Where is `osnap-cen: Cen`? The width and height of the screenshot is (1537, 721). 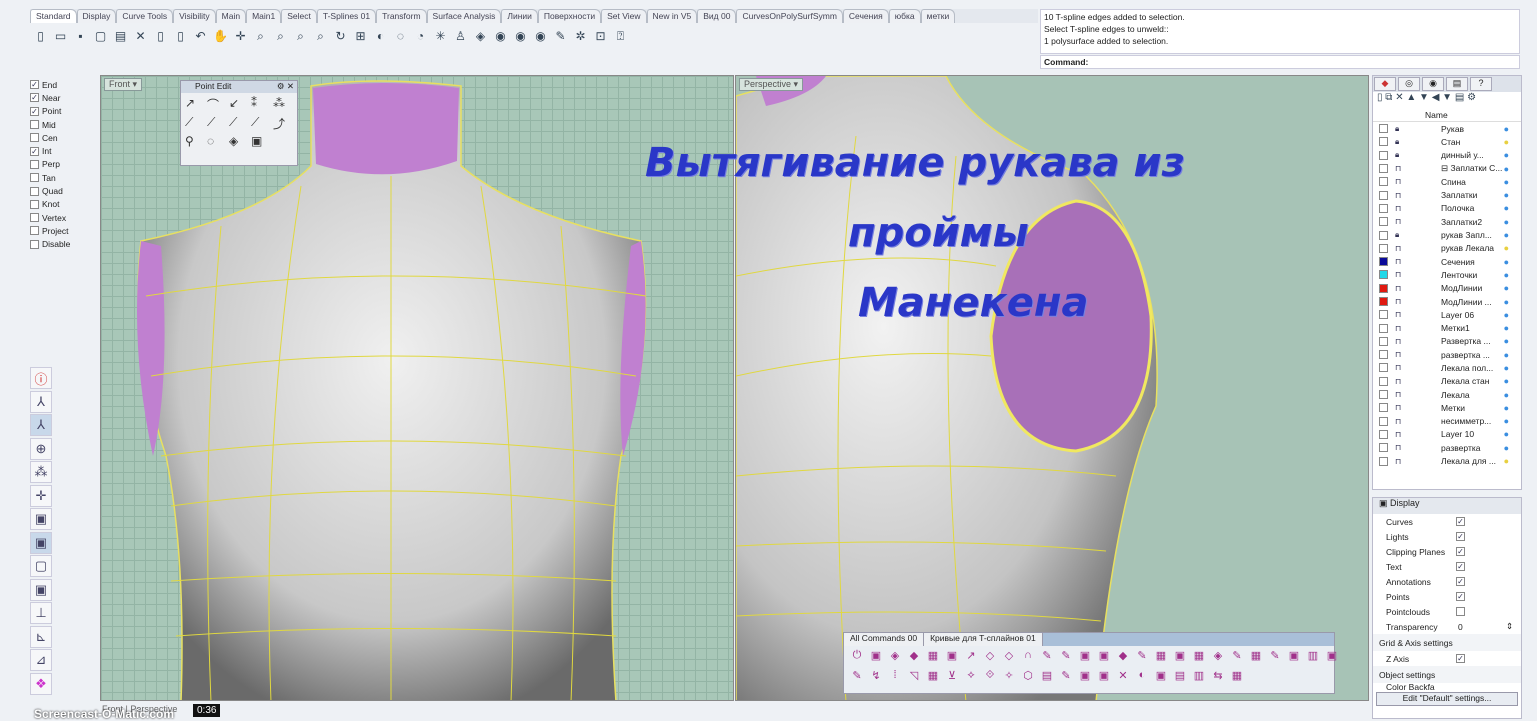 osnap-cen: Cen is located at coordinates (64, 137).